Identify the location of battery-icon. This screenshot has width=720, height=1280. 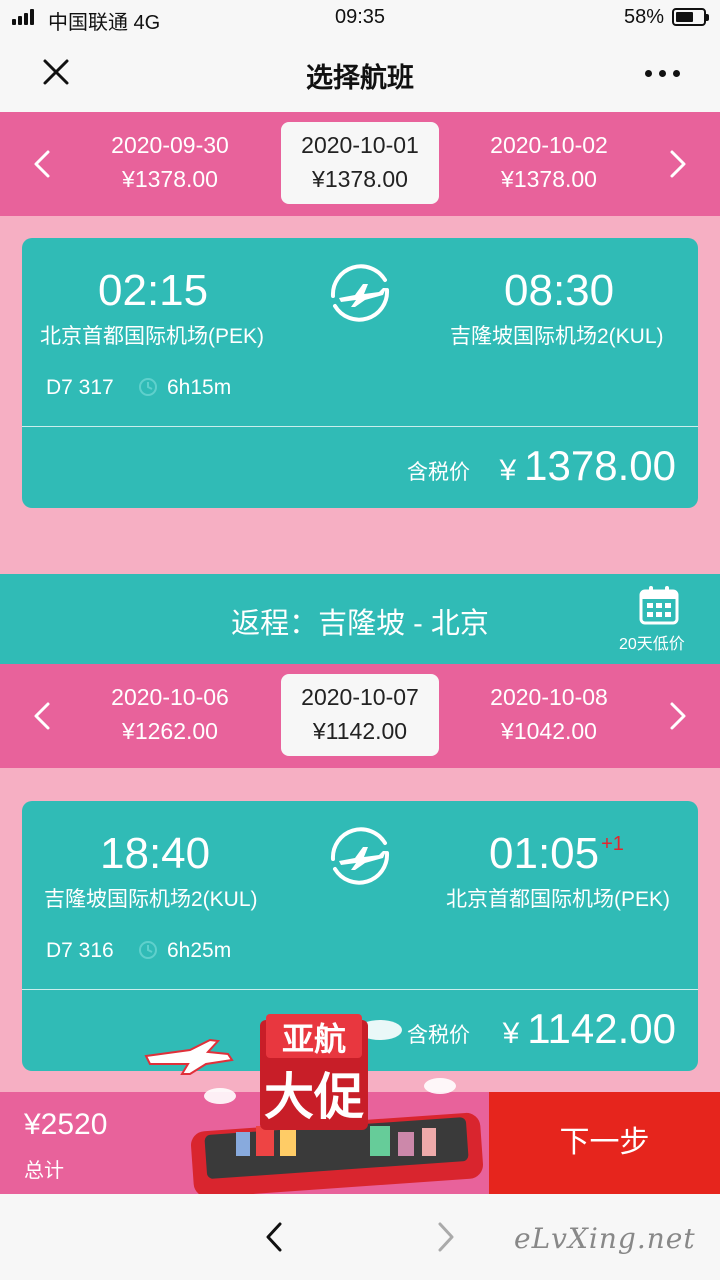
(690, 17).